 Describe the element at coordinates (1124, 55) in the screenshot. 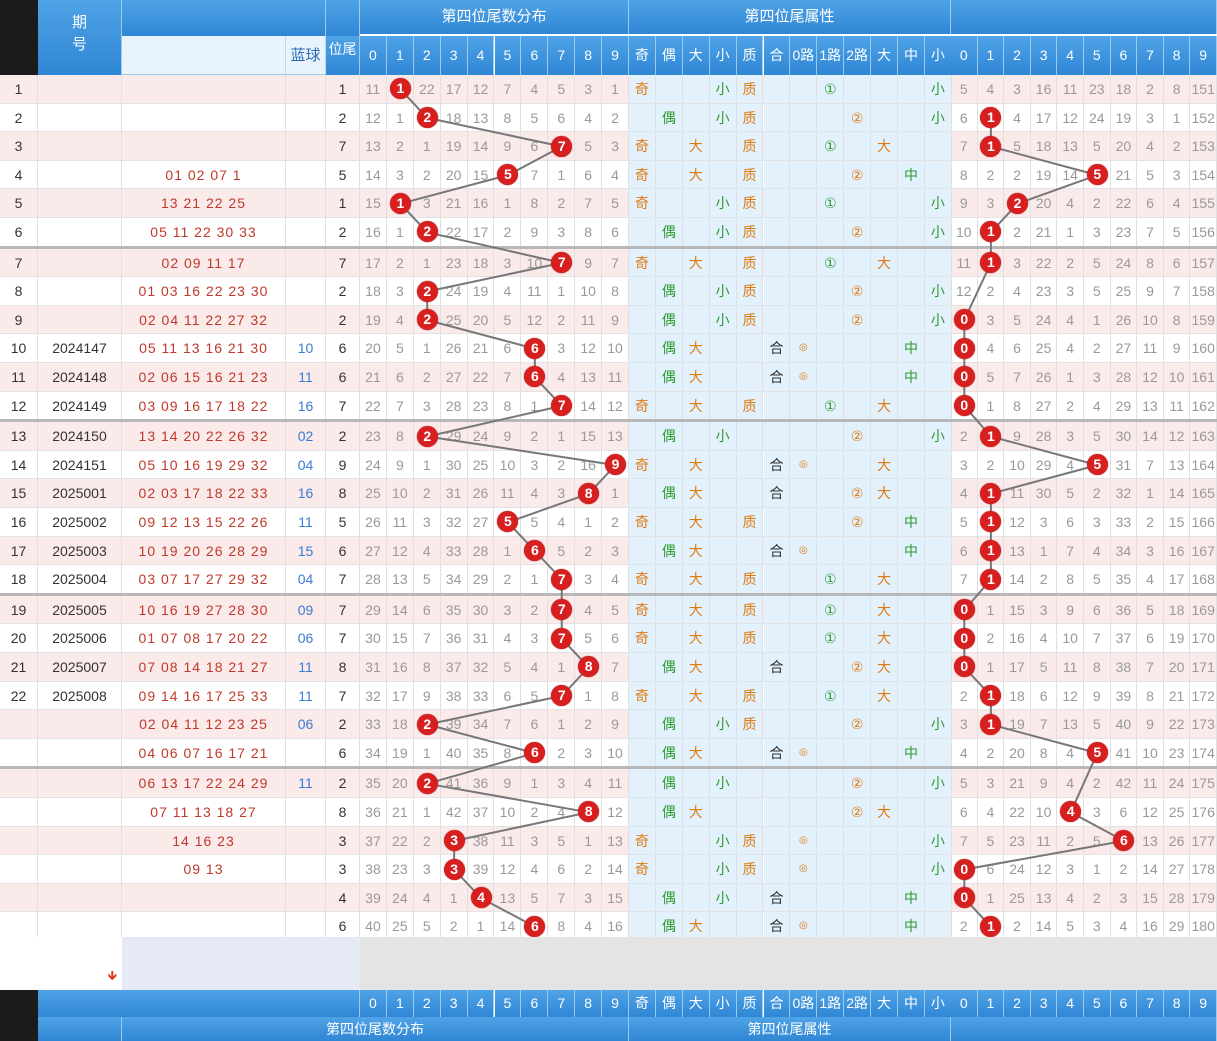

I see `tail-col-6: 6` at that location.